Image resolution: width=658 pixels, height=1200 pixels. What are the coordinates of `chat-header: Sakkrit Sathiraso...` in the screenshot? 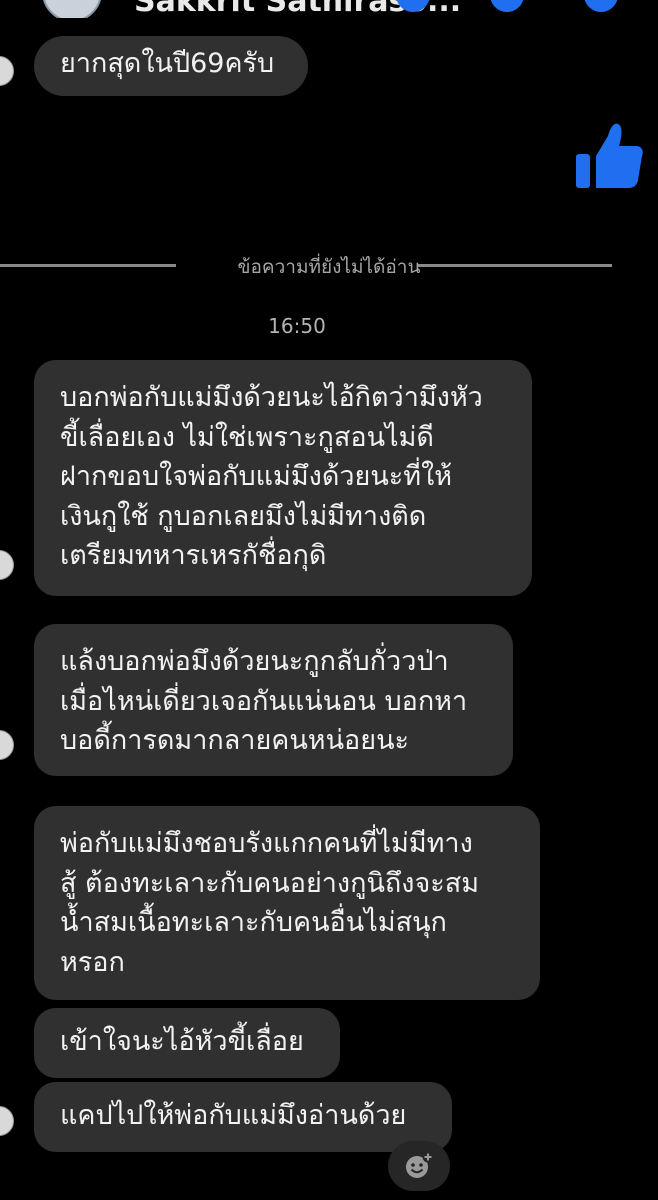 It's located at (329, 9).